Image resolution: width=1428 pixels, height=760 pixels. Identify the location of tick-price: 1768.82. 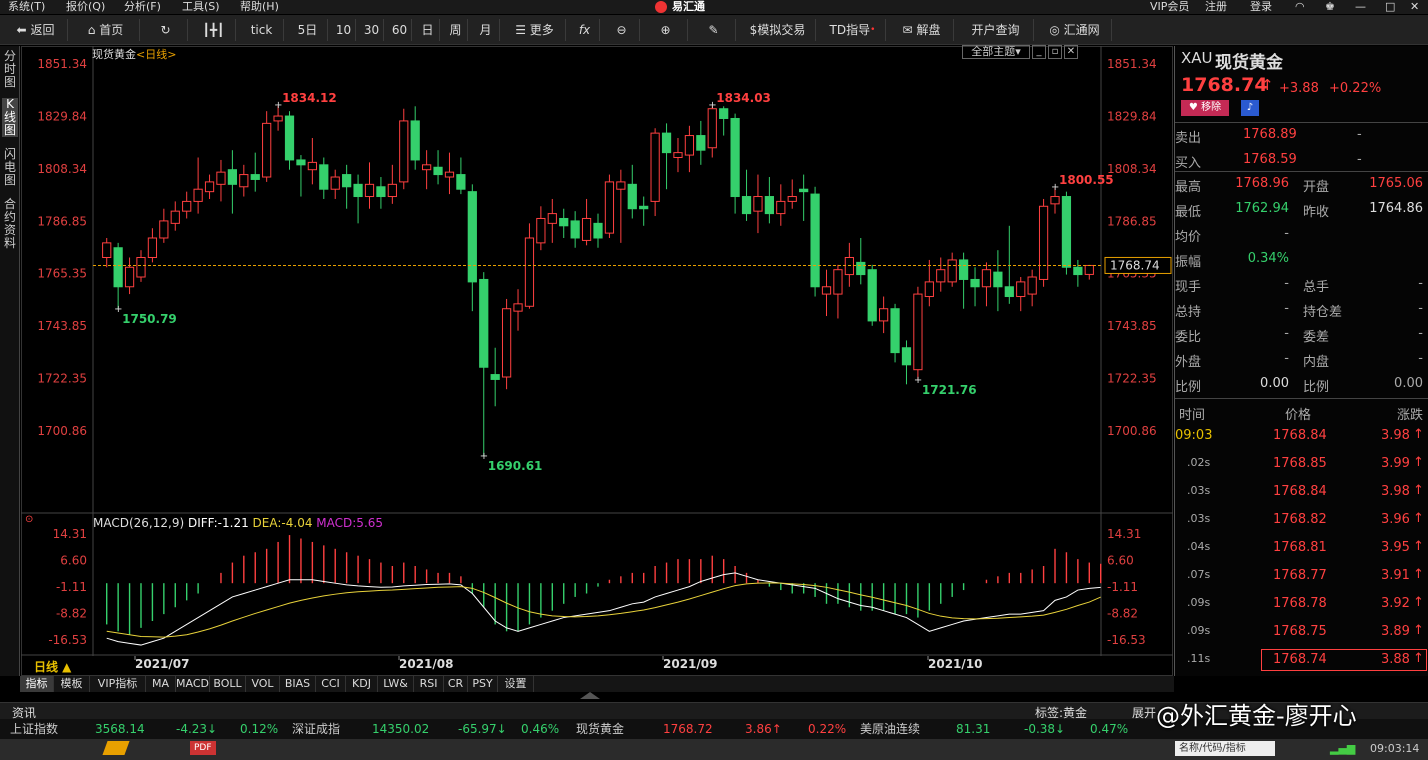
(1300, 519).